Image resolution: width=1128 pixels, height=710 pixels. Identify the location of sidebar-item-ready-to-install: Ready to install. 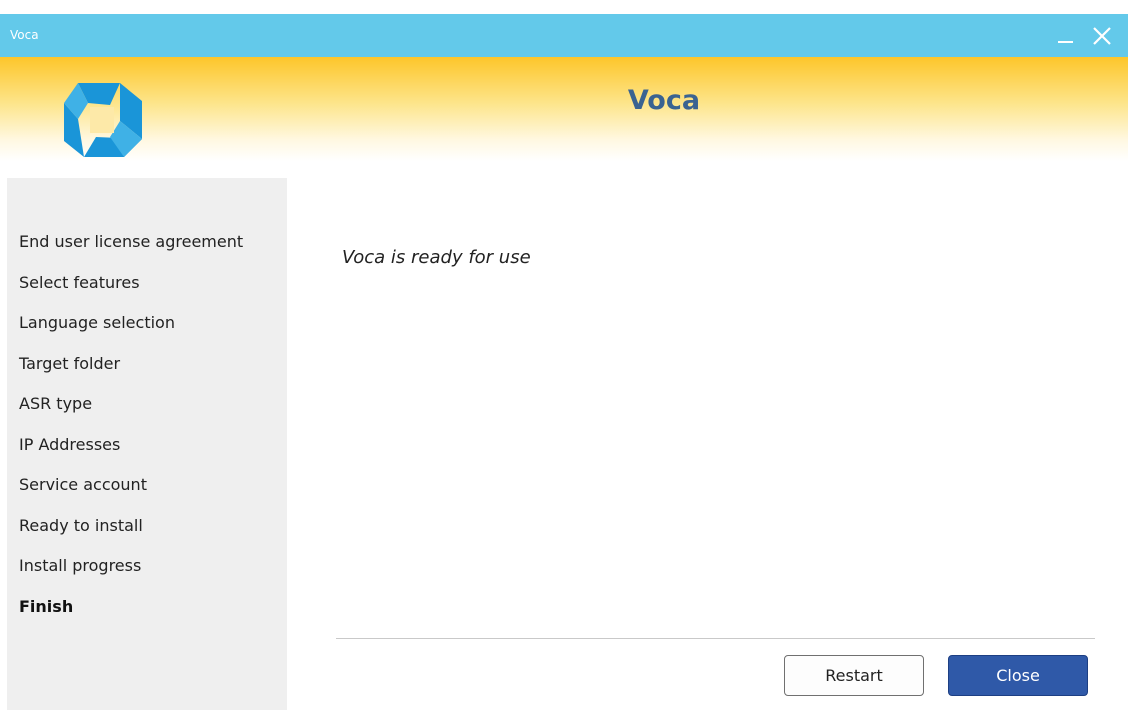
(131, 535).